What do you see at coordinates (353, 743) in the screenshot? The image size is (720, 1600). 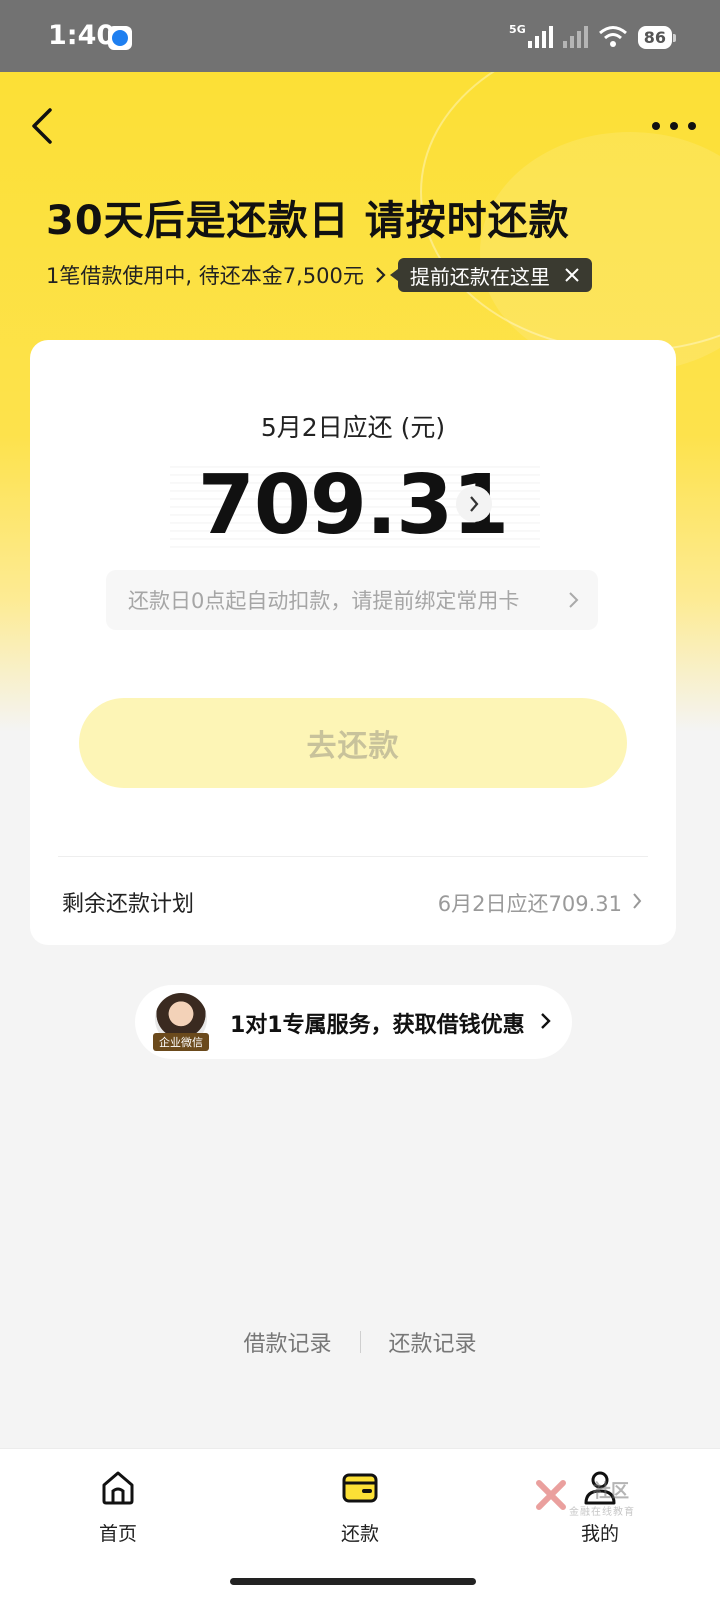 I see `repay-button: 去还款` at bounding box center [353, 743].